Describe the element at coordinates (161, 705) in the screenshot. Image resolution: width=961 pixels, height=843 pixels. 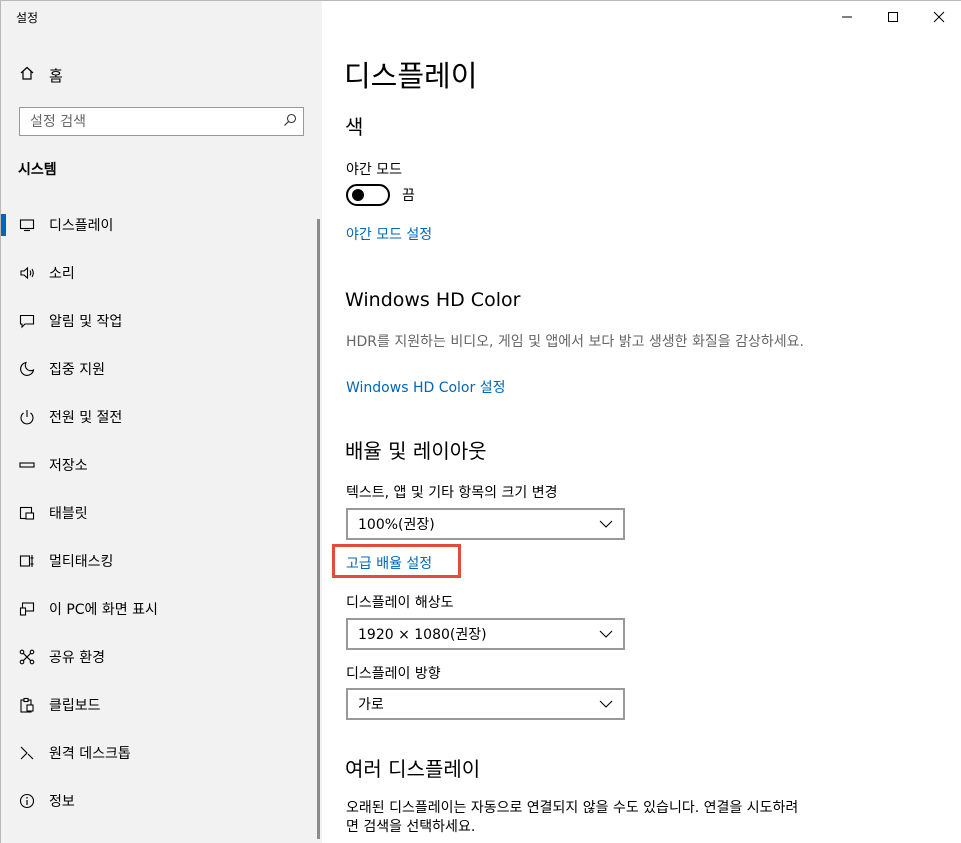
I see `sidebar-item-clipboard: 클립보드` at that location.